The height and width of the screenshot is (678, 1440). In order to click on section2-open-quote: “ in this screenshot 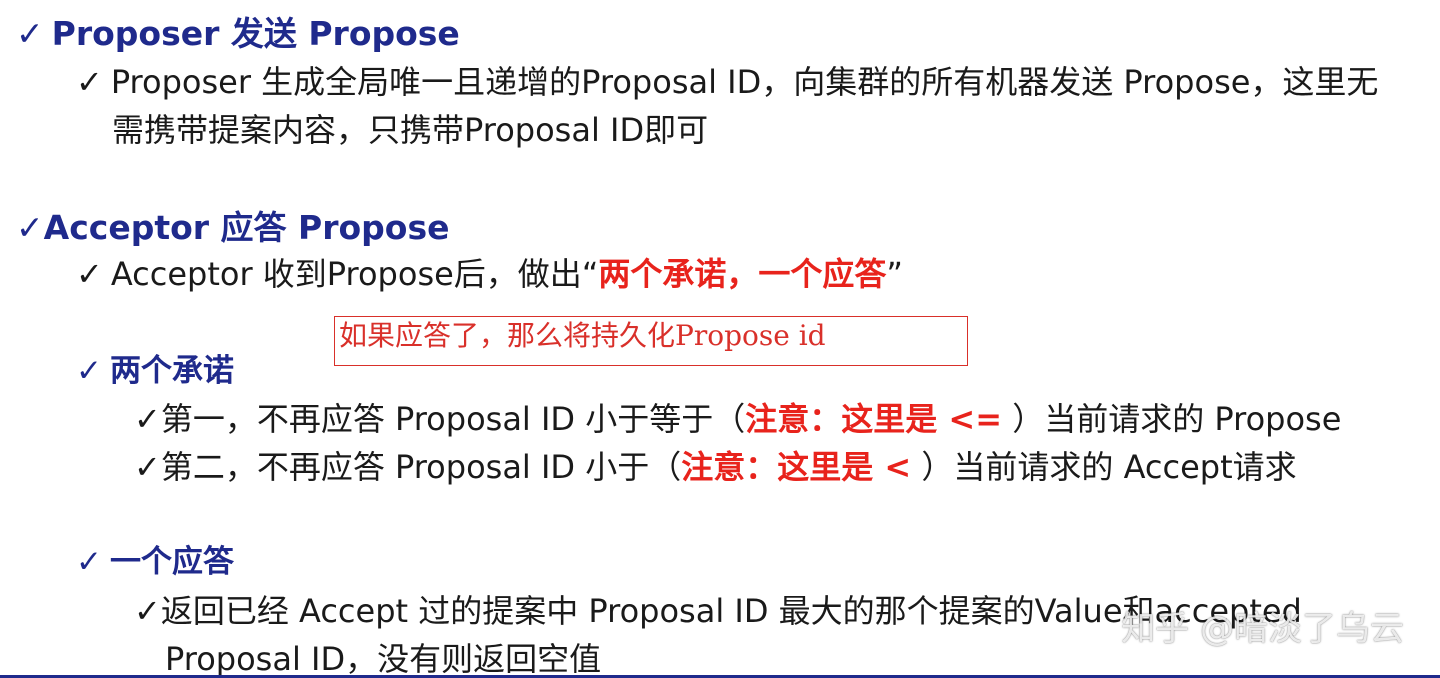, I will do `click(590, 274)`.